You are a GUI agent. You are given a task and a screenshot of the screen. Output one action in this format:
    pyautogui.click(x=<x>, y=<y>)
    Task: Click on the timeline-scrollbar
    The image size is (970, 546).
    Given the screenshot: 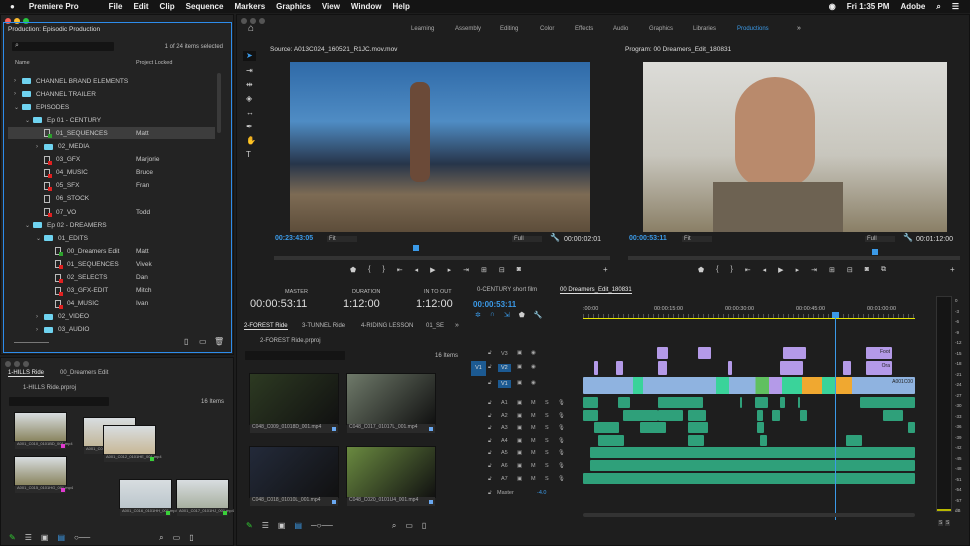 What is the action you would take?
    pyautogui.click(x=749, y=515)
    